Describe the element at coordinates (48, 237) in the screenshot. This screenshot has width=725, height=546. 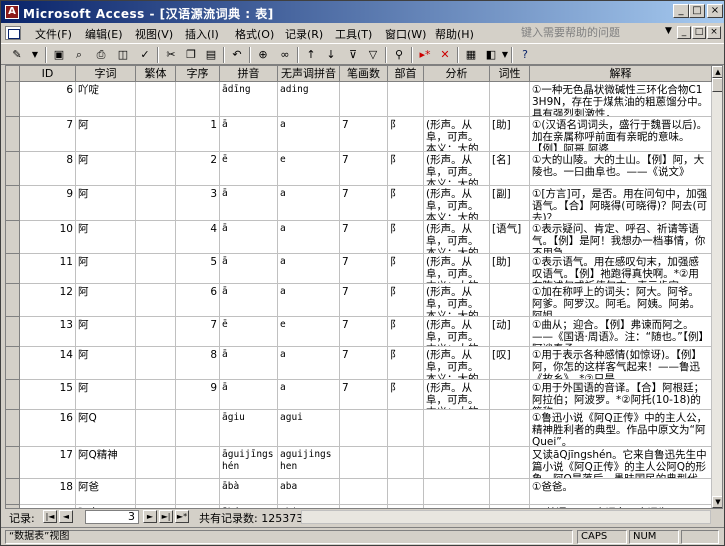
I see `cell-id: 10` at that location.